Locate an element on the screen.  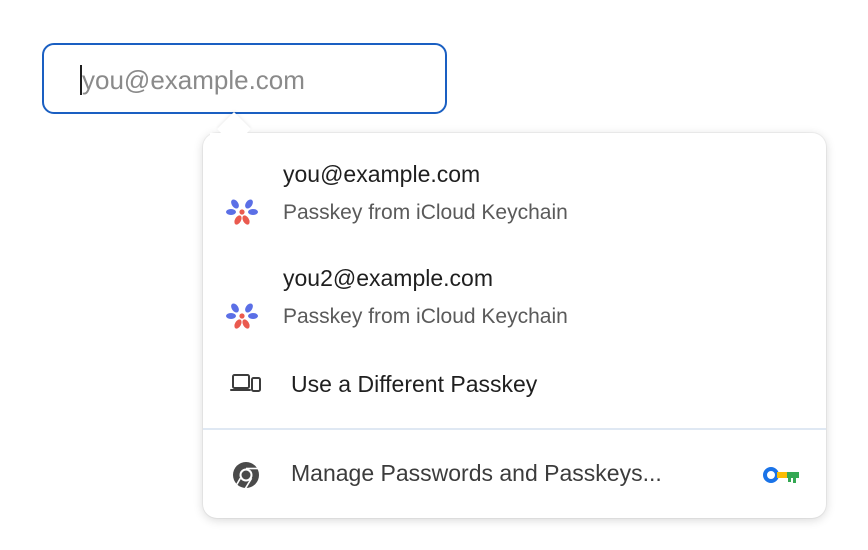
use-different-passkey-item: Use a Different Passkey is located at coordinates (514, 386).